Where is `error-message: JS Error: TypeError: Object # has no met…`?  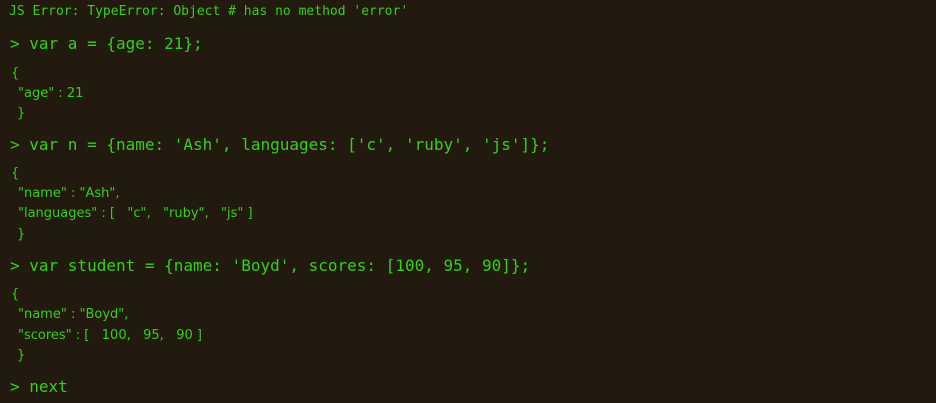
error-message: JS Error: TypeError: Object # has no met… is located at coordinates (209, 11).